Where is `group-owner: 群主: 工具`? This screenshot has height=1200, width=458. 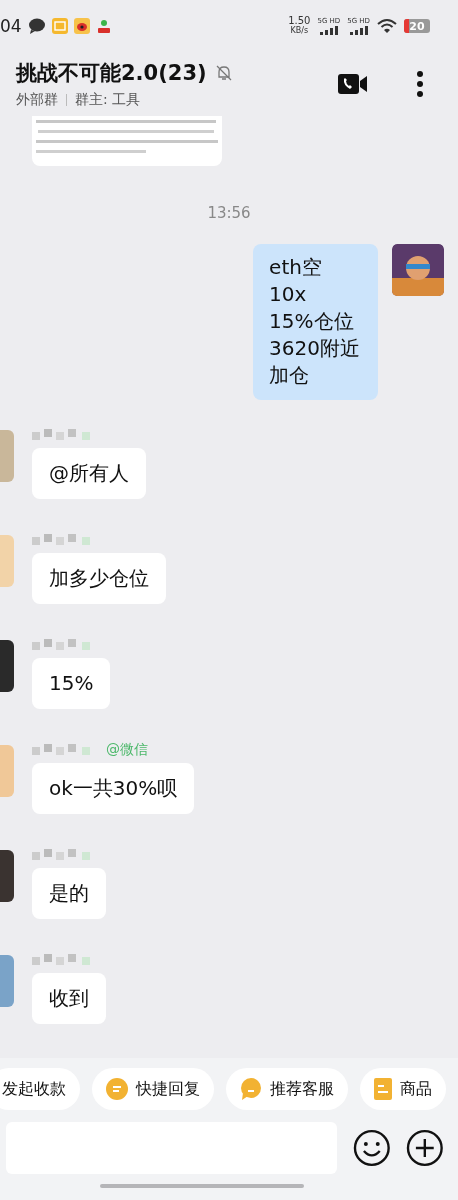 group-owner: 群主: 工具 is located at coordinates (108, 100).